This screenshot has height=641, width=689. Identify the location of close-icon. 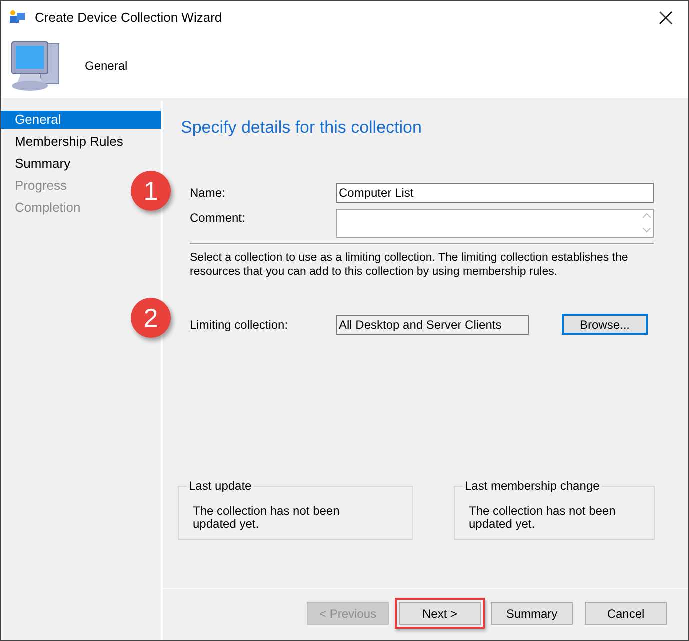
(666, 17).